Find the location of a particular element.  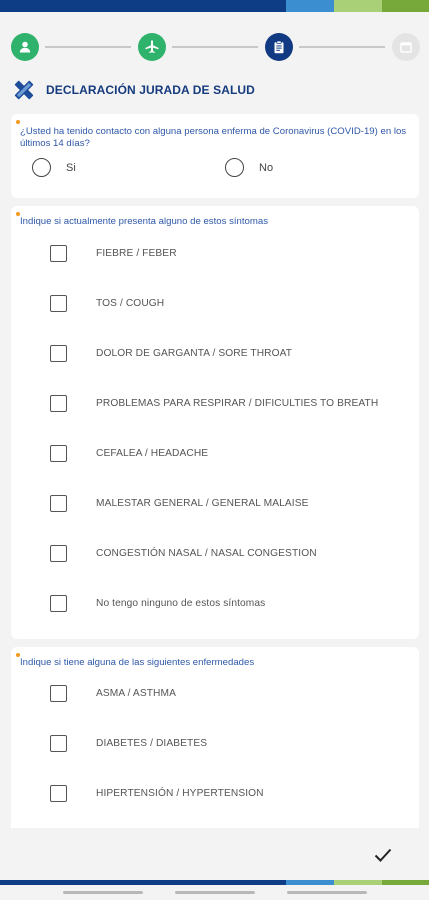

checkbox-label: HIPERTENSIÓN / HYPERTENSION is located at coordinates (180, 793).